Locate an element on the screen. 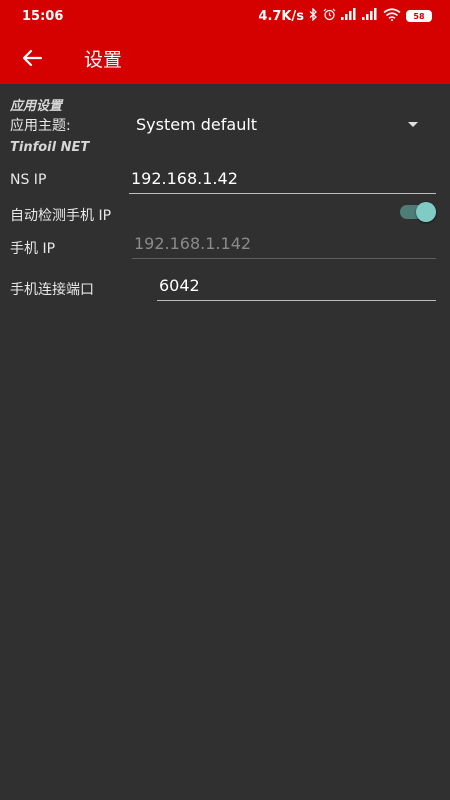 The image size is (450, 800). ns-ip-label: NS IP is located at coordinates (28, 180).